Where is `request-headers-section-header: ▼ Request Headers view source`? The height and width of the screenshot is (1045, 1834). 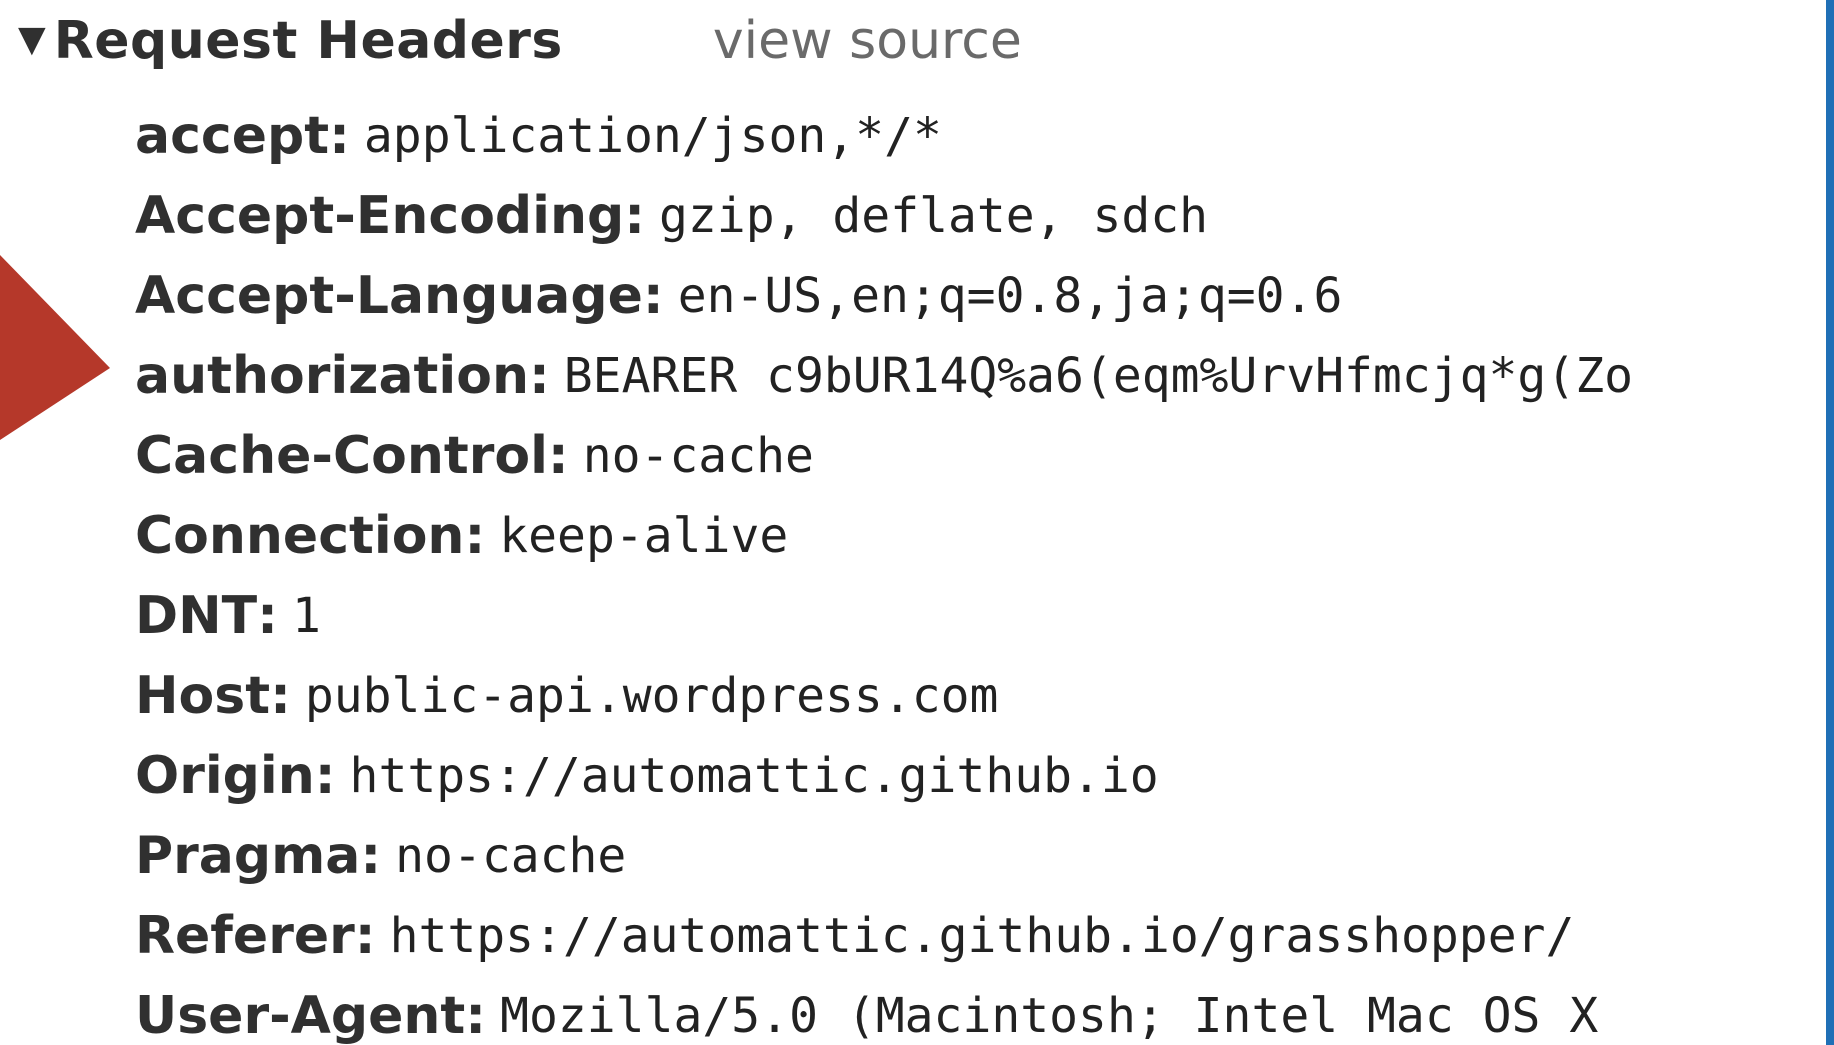
request-headers-section-header: ▼ Request Headers view source is located at coordinates (520, 41).